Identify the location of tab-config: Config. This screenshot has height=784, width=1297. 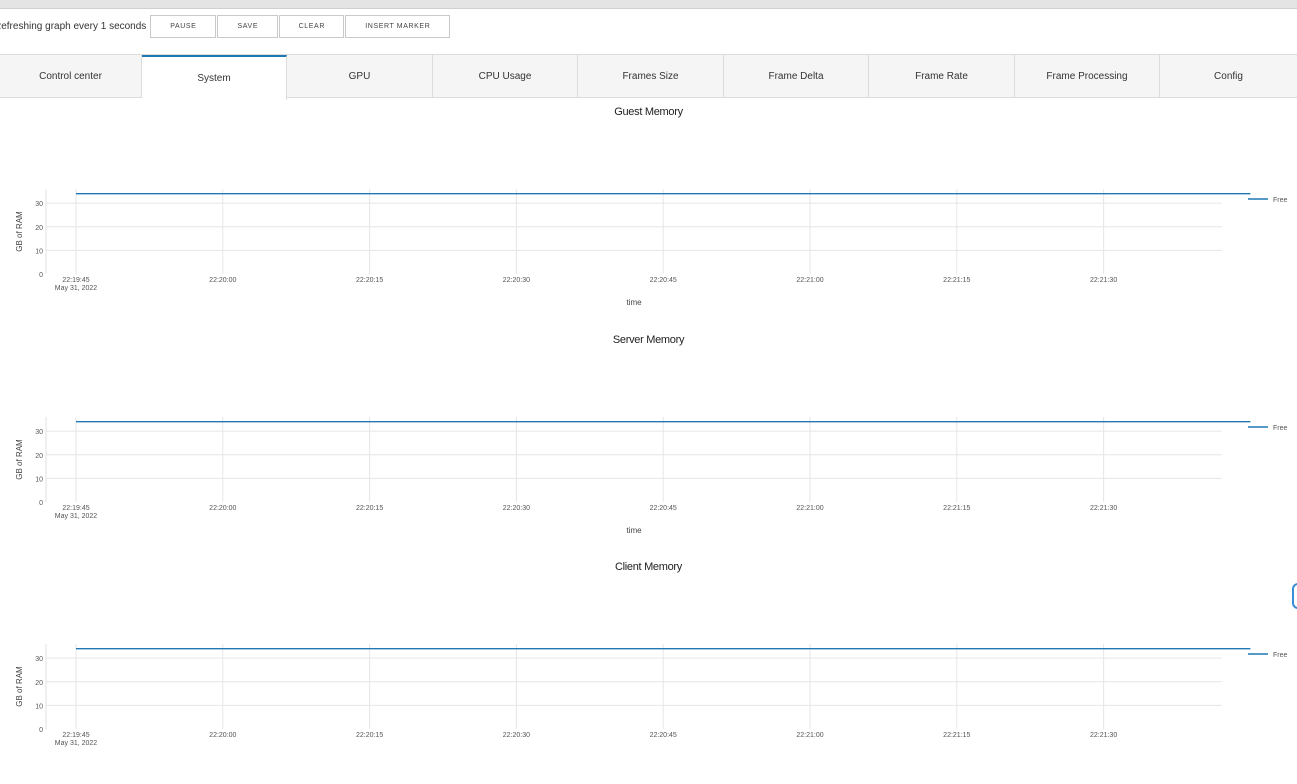
(1228, 76).